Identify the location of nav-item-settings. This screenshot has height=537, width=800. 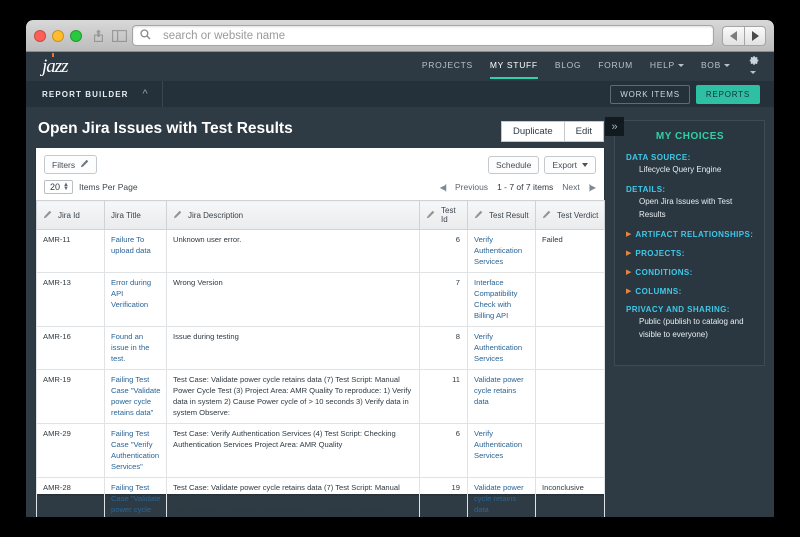
(753, 67).